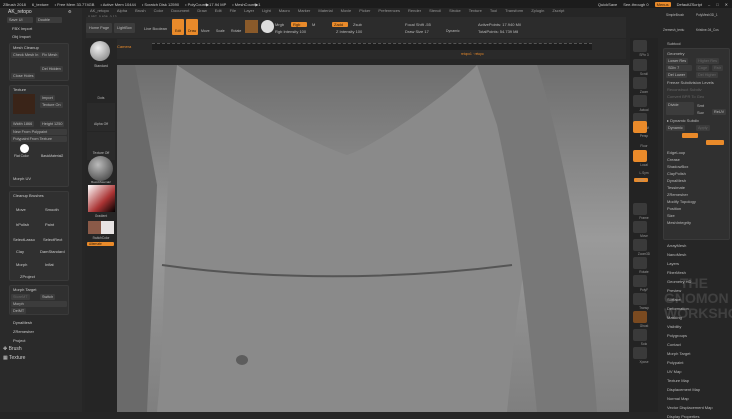  What do you see at coordinates (357, 24) in the screenshot?
I see `zsub-button: Zsub` at bounding box center [357, 24].